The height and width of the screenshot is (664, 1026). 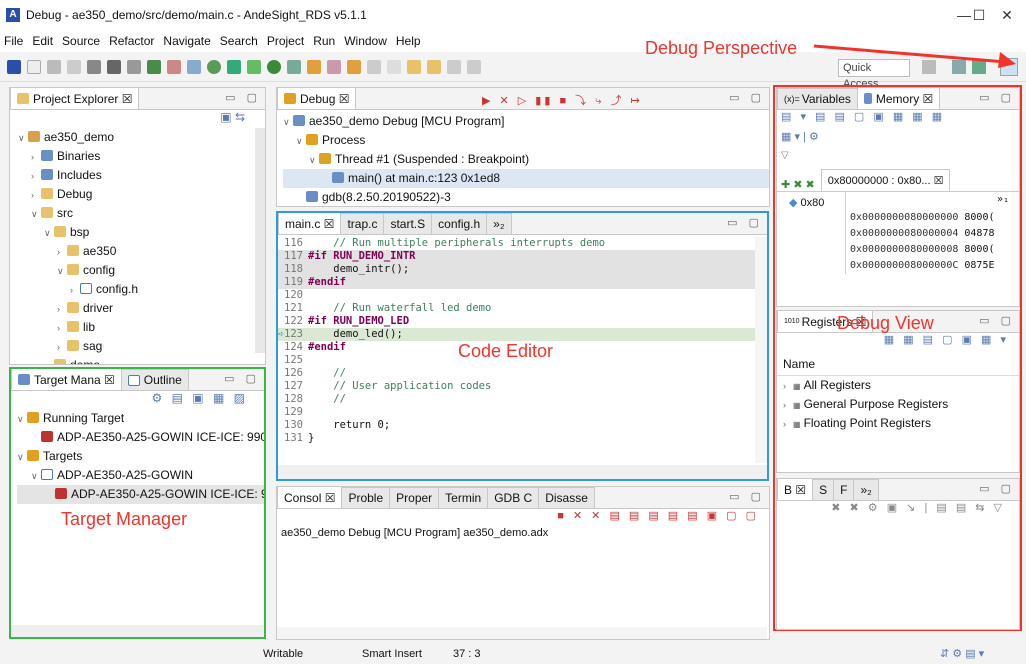 I want to click on memory-toolbar2-icons: ▦ ▾ | ⚙, so click(x=898, y=140).